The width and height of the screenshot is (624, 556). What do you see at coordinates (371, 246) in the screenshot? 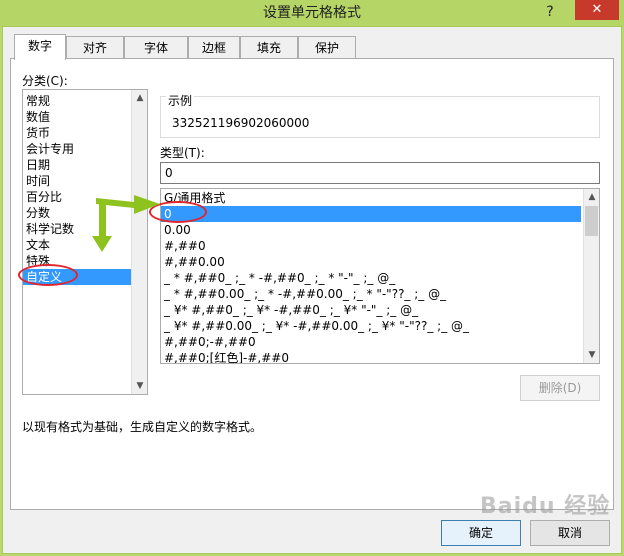
I see `format-item: #,##0` at bounding box center [371, 246].